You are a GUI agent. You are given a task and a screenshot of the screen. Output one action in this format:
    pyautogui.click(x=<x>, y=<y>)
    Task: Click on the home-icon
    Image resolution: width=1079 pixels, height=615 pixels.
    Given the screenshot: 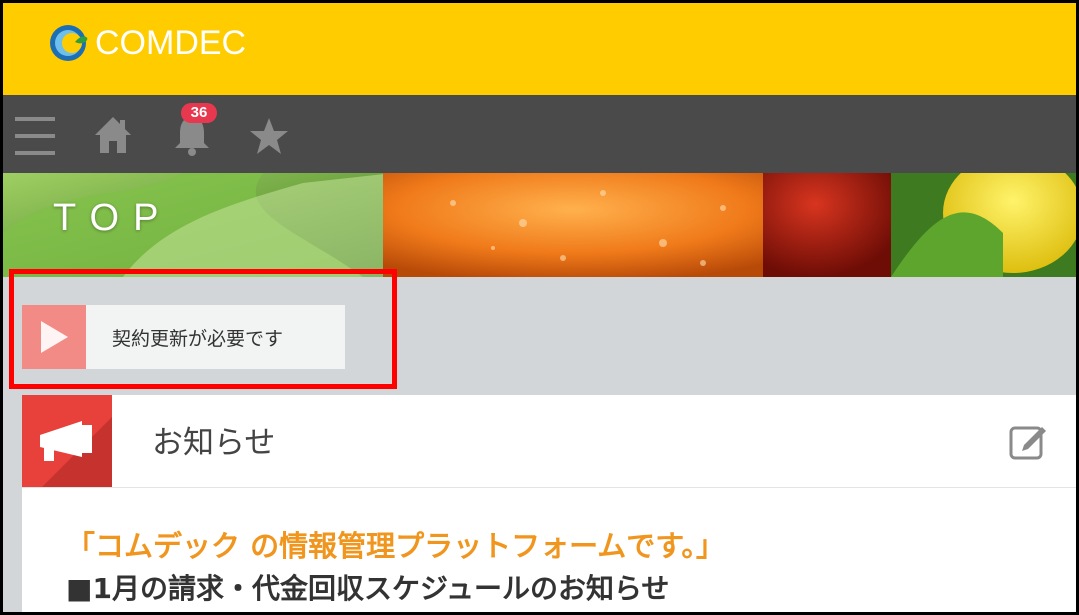 What is the action you would take?
    pyautogui.click(x=113, y=135)
    